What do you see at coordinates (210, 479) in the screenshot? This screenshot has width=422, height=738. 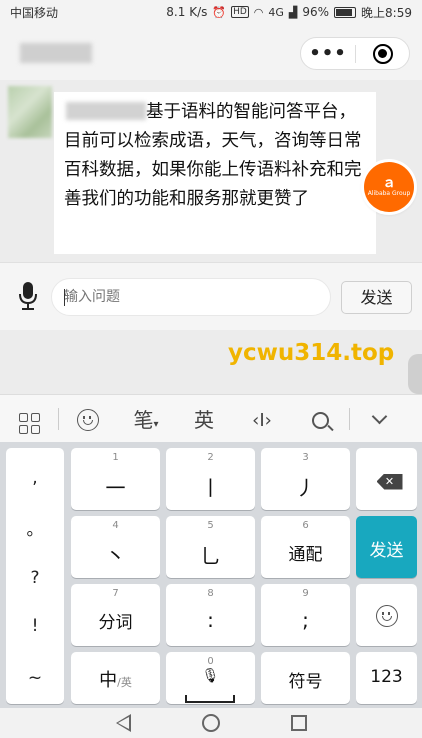 I see `stroke-key-shu: 2 丨` at bounding box center [210, 479].